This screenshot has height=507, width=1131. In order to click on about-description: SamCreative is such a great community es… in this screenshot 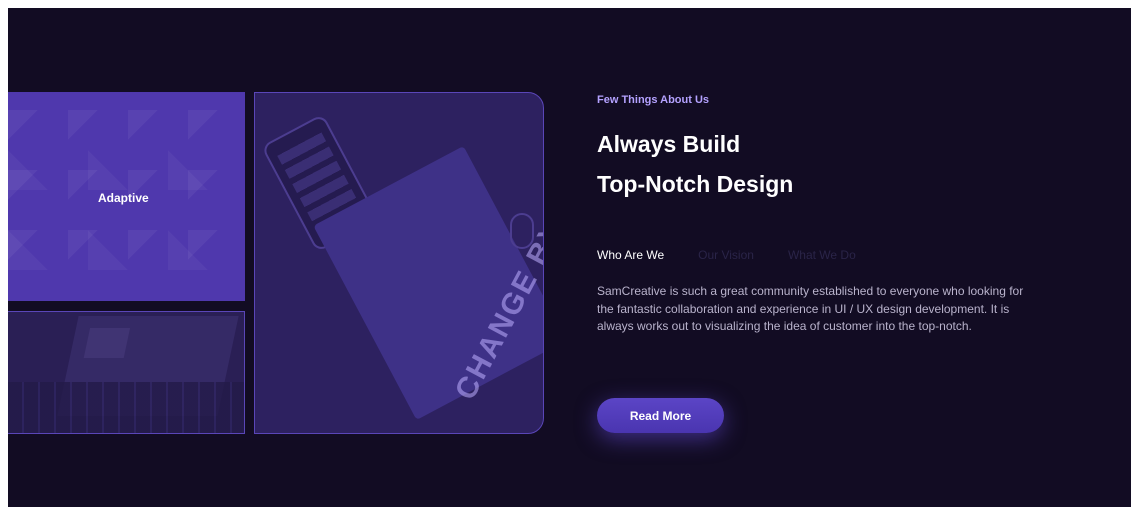, I will do `click(810, 308)`.